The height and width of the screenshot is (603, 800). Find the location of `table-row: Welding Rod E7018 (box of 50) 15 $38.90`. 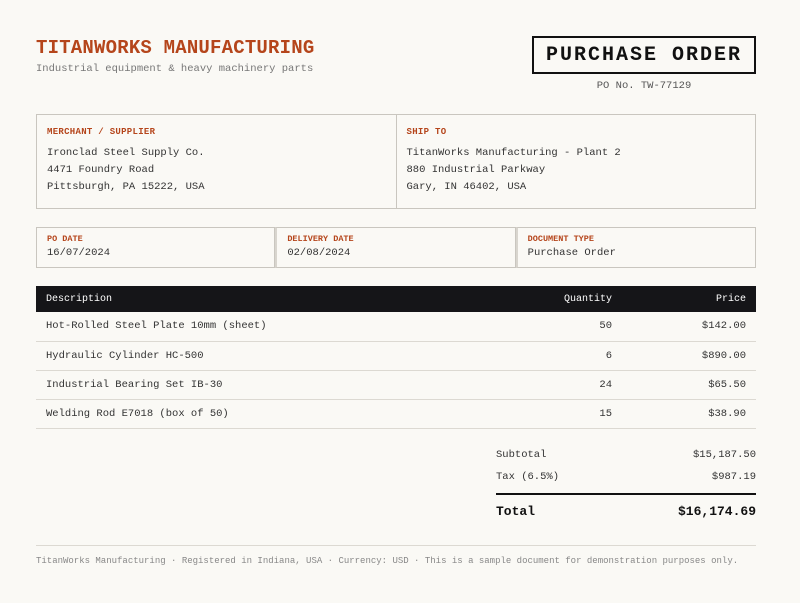

table-row: Welding Rod E7018 (box of 50) 15 $38.90 is located at coordinates (396, 414).